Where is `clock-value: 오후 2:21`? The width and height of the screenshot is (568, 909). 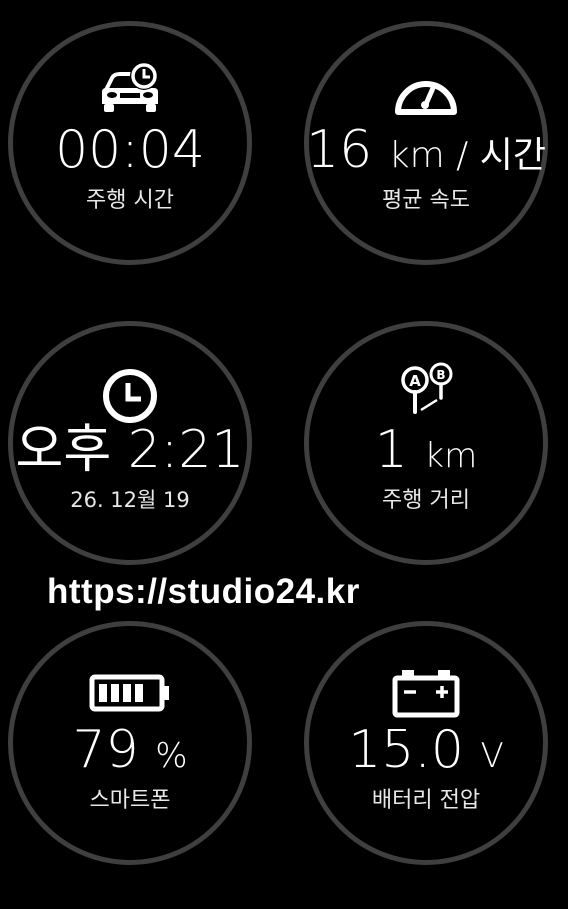
clock-value: 오후 2:21 is located at coordinates (130, 450).